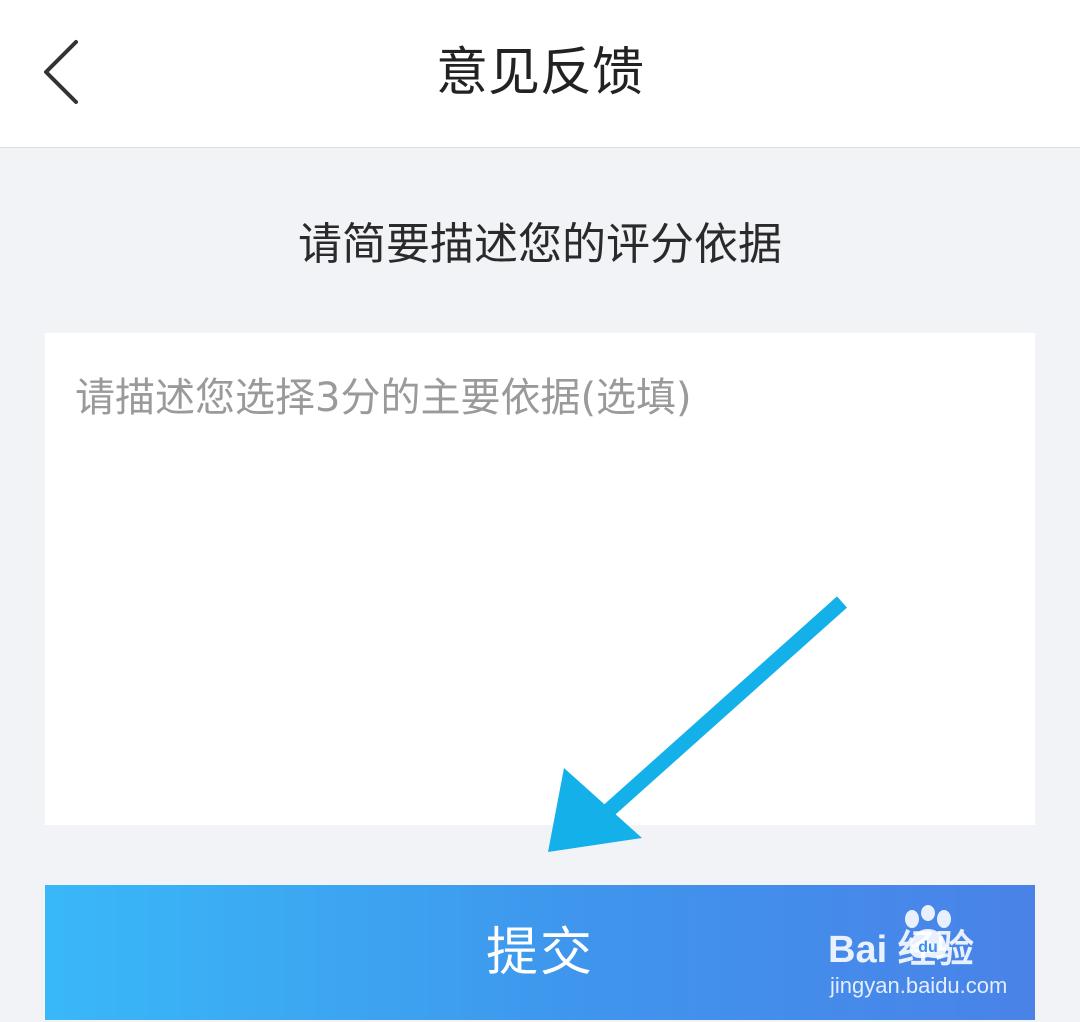  I want to click on page-title: 意见反馈, so click(539, 73).